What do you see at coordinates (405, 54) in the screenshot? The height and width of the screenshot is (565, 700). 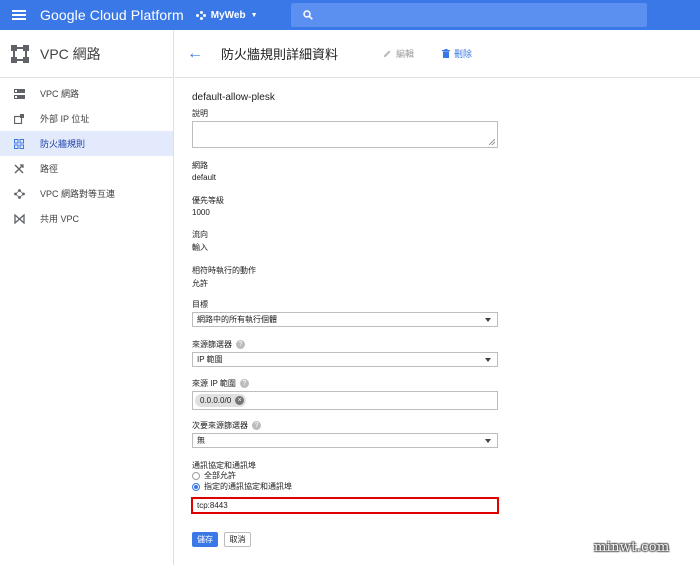 I see `edit-label: 編輯` at bounding box center [405, 54].